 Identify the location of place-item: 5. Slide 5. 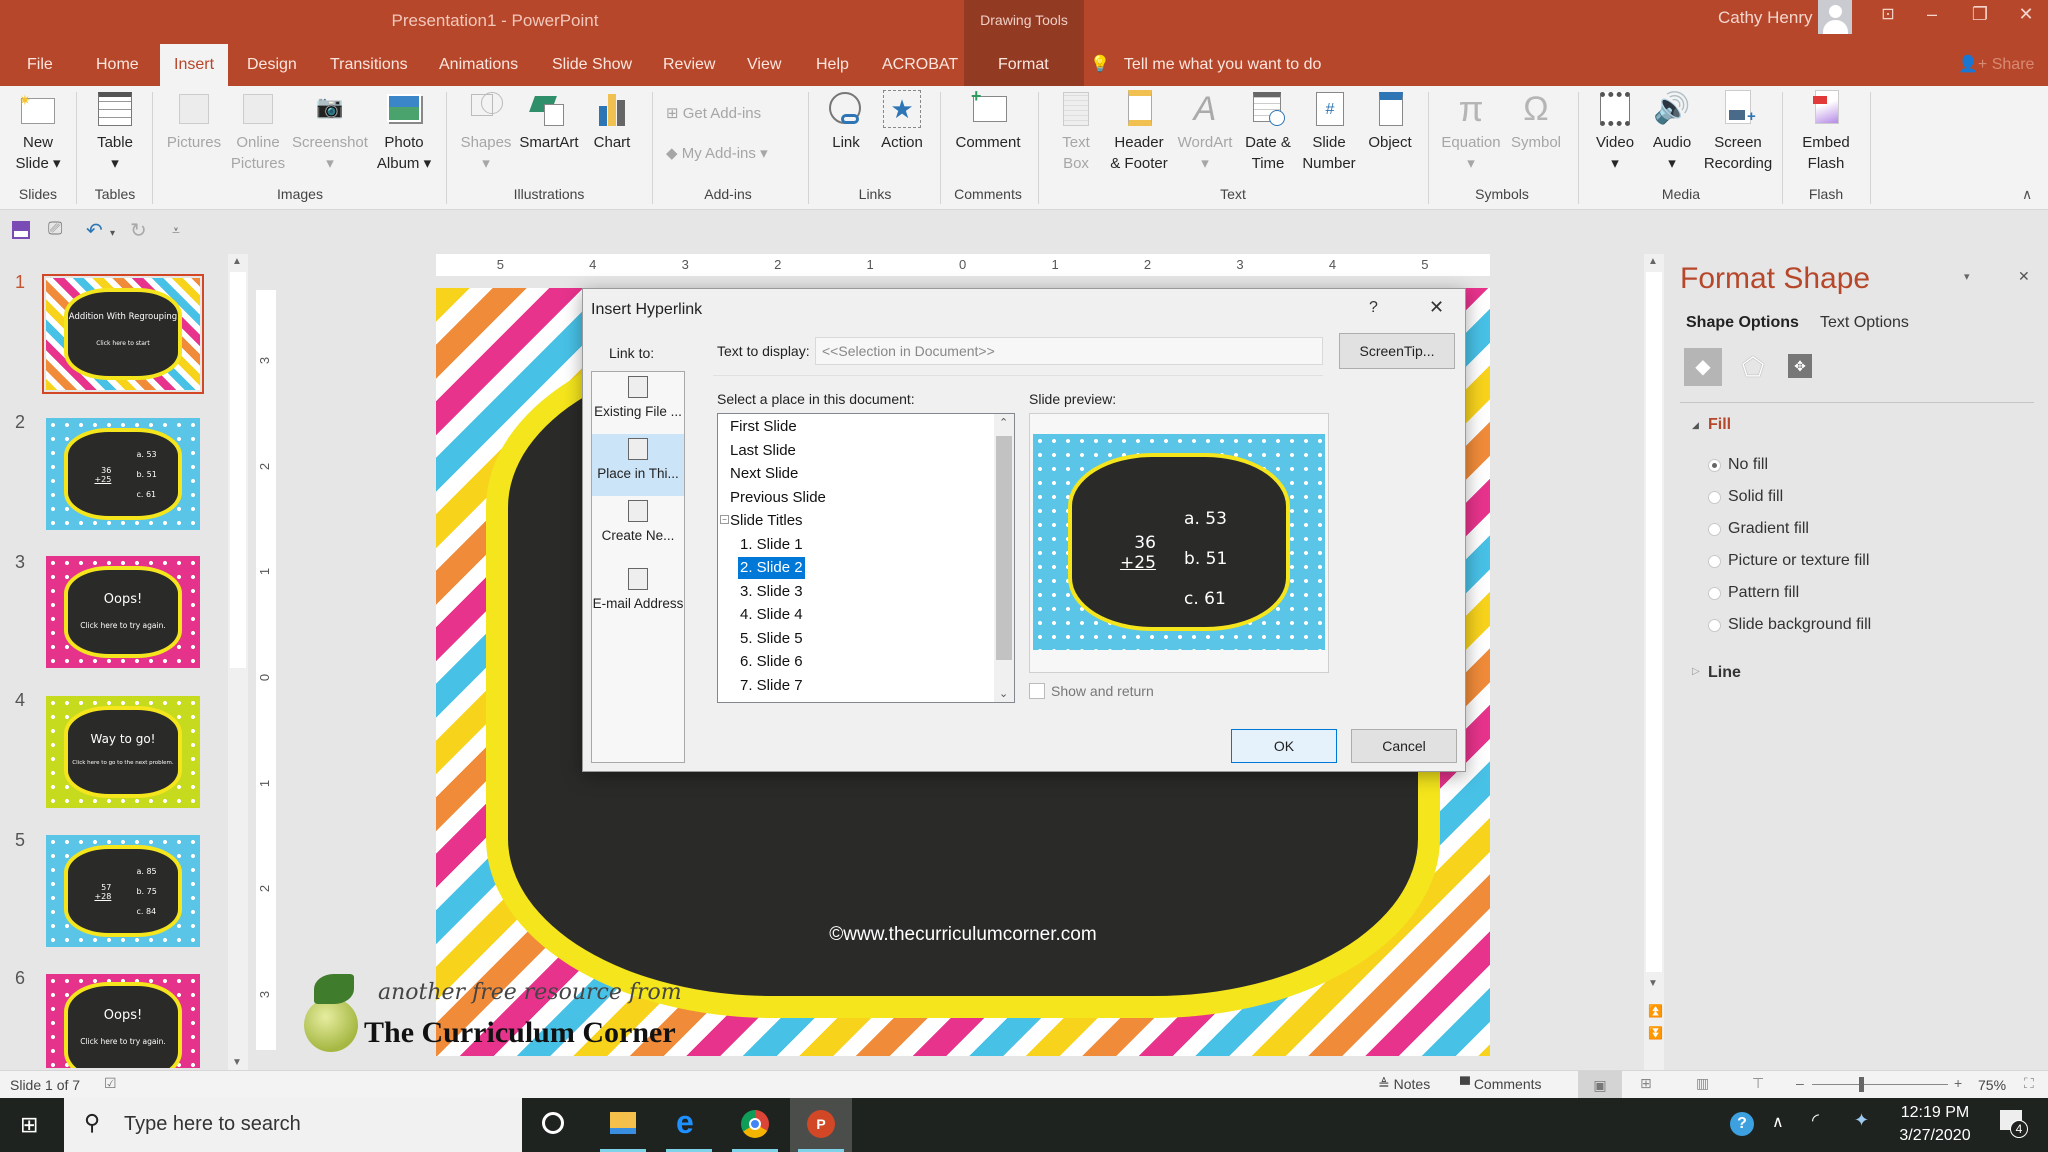
(771, 639).